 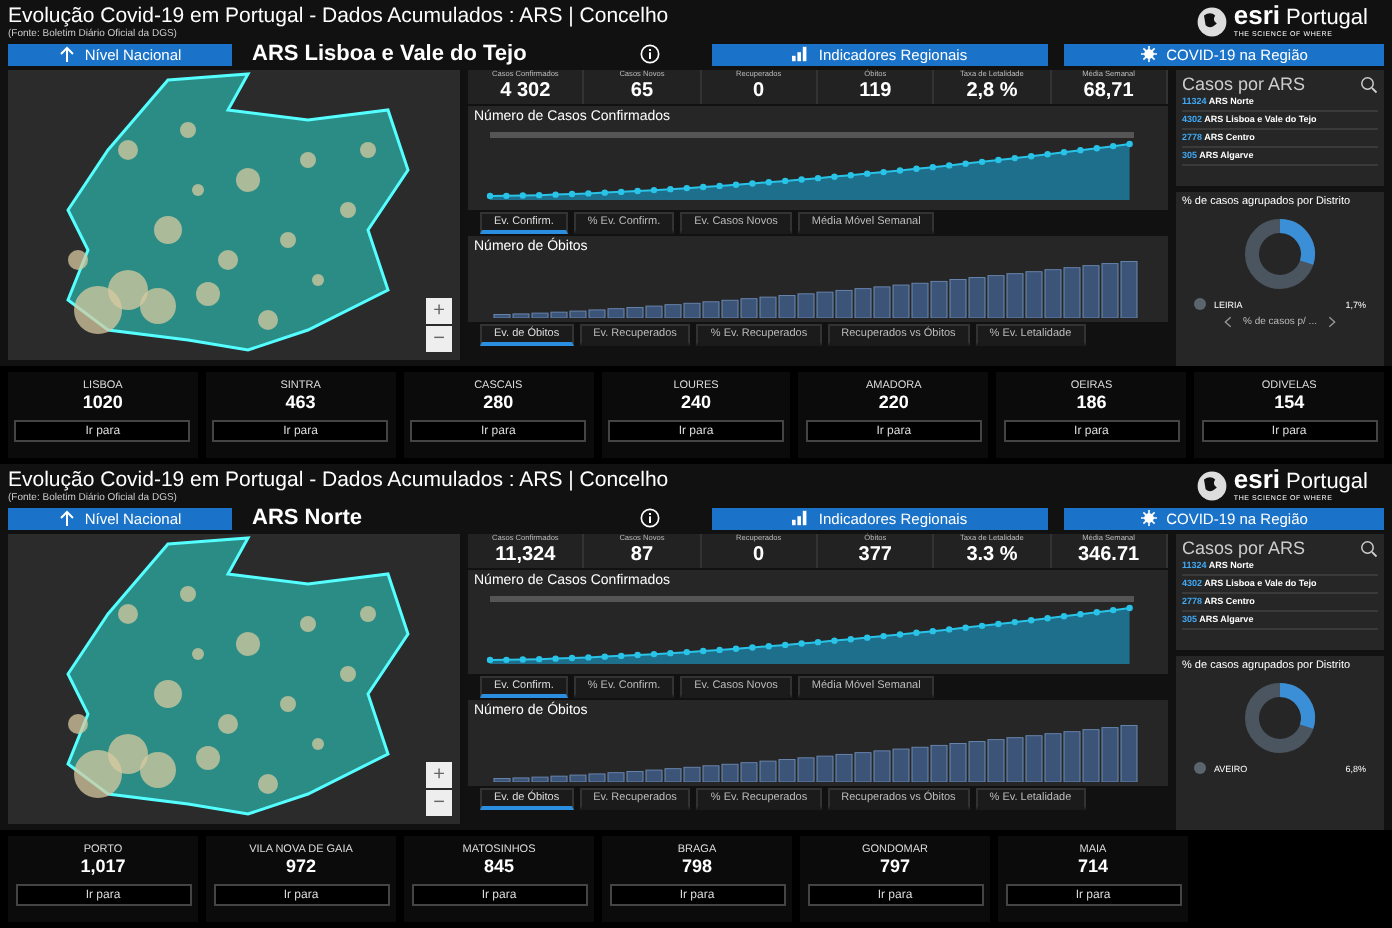 I want to click on stat-value: 2,8 %, so click(x=992, y=91).